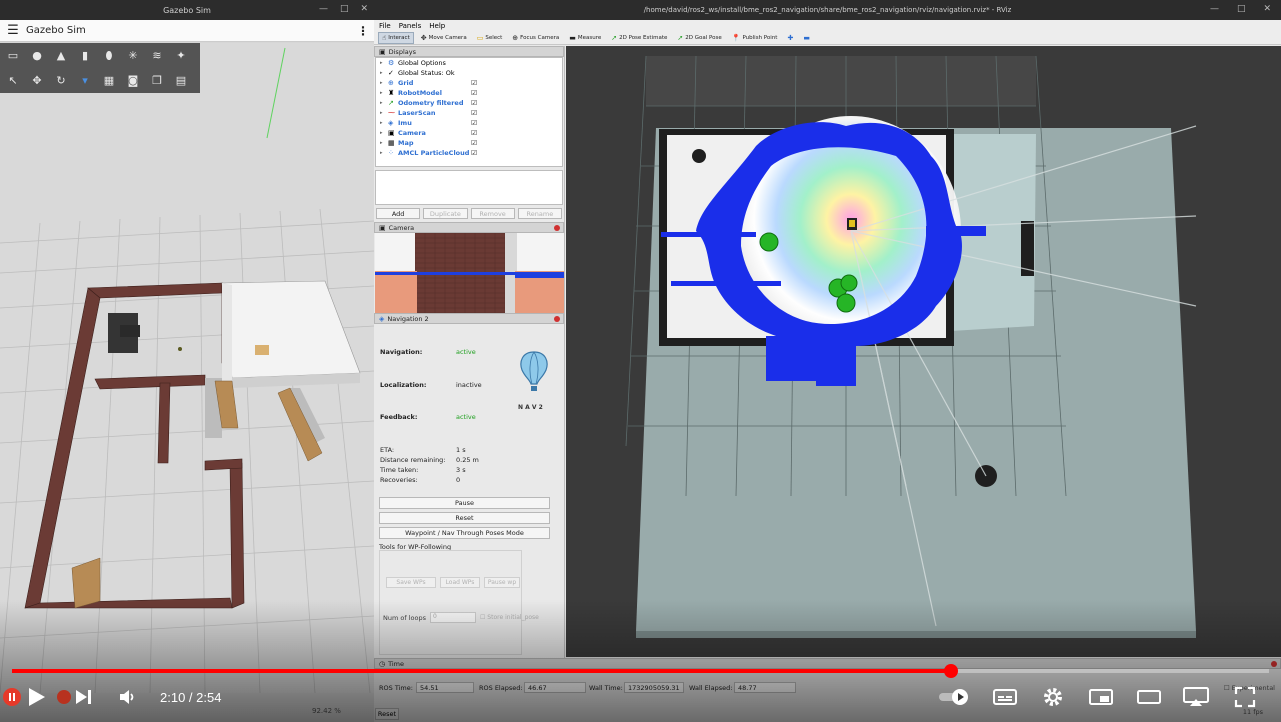 This screenshot has width=1281, height=722. Describe the element at coordinates (181, 81) in the screenshot. I see `paste-icon: ▤` at that location.